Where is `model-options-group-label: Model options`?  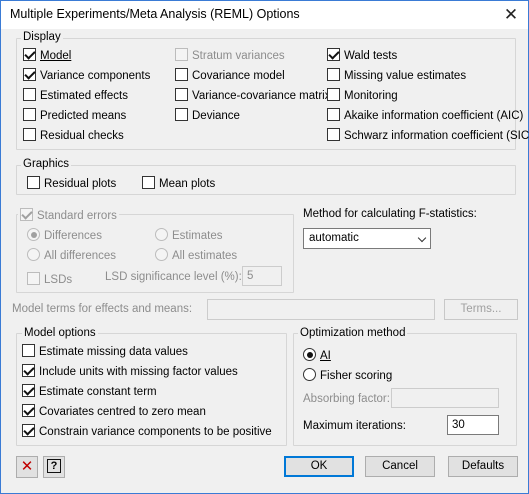 model-options-group-label: Model options is located at coordinates (60, 333).